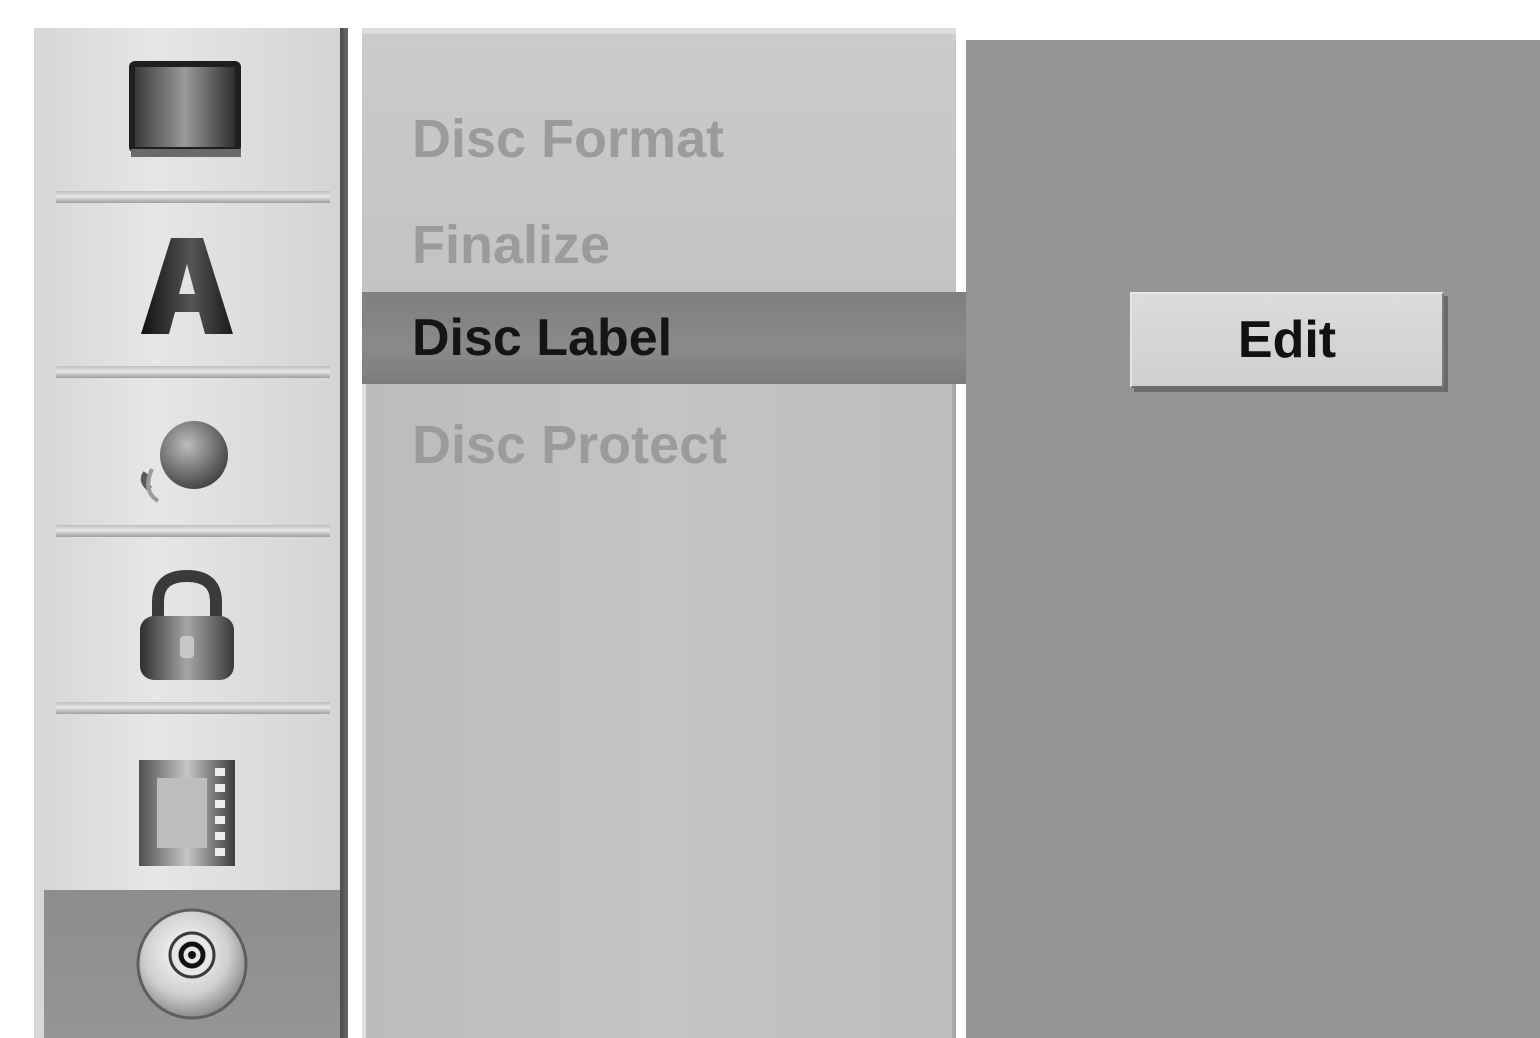 The image size is (1540, 1038). I want to click on menu-item-disc-format: Disc Format, so click(568, 139).